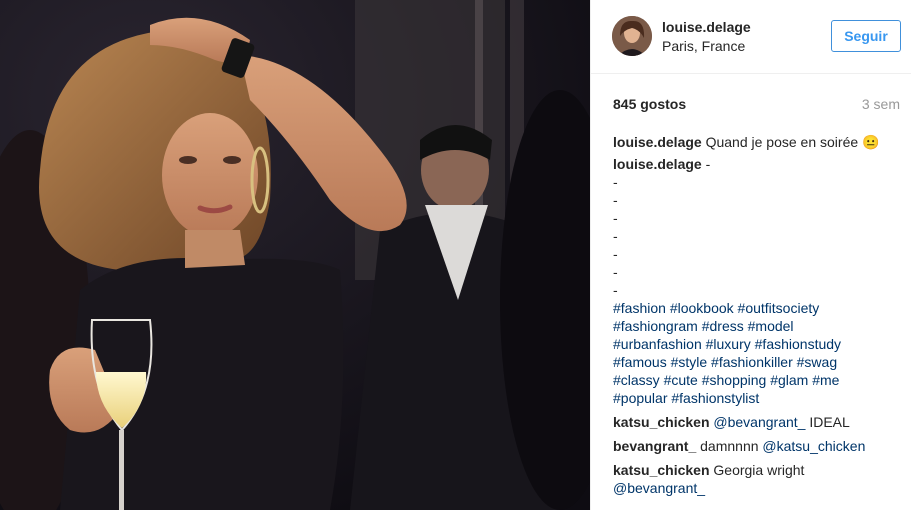 This screenshot has height=510, width=911. Describe the element at coordinates (829, 422) in the screenshot. I see `comment-text: IDEAL` at that location.